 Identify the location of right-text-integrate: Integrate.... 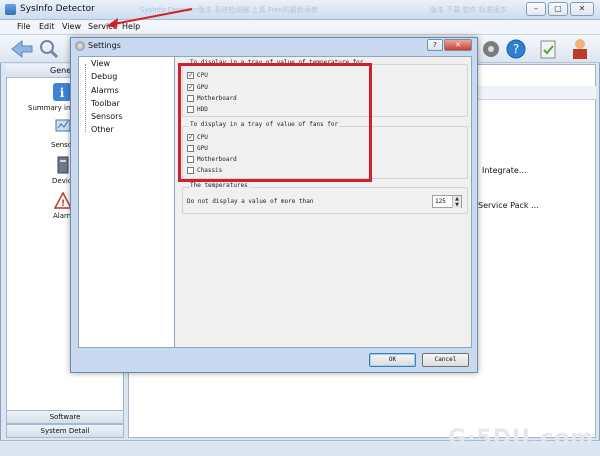
(504, 170).